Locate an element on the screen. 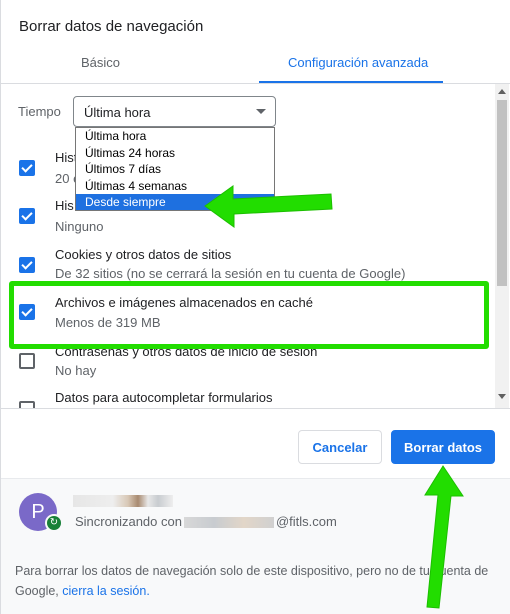 Image resolution: width=510 pixels, height=614 pixels. dropdown-option-all-time: Desde siempre is located at coordinates (175, 202).